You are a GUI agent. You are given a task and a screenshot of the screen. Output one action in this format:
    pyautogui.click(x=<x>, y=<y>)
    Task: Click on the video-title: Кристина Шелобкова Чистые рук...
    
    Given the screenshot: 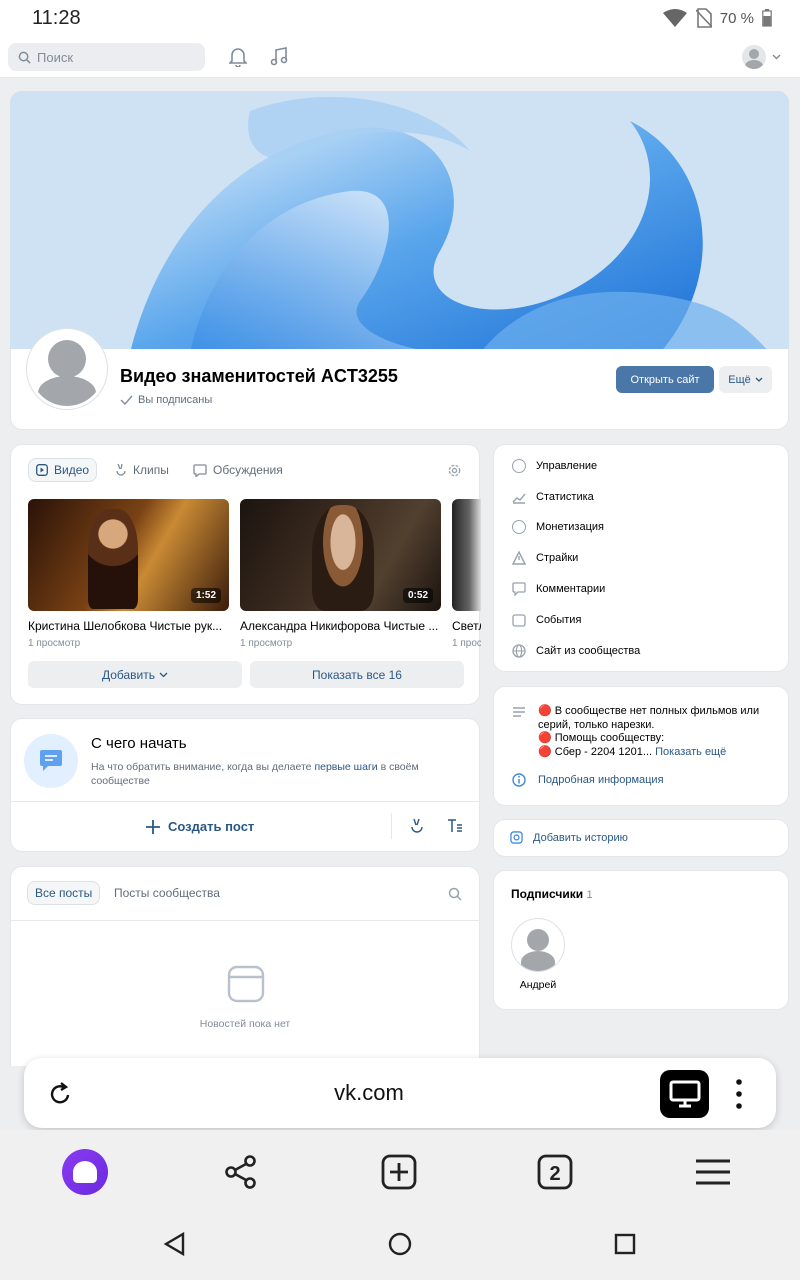 What is the action you would take?
    pyautogui.click(x=128, y=626)
    